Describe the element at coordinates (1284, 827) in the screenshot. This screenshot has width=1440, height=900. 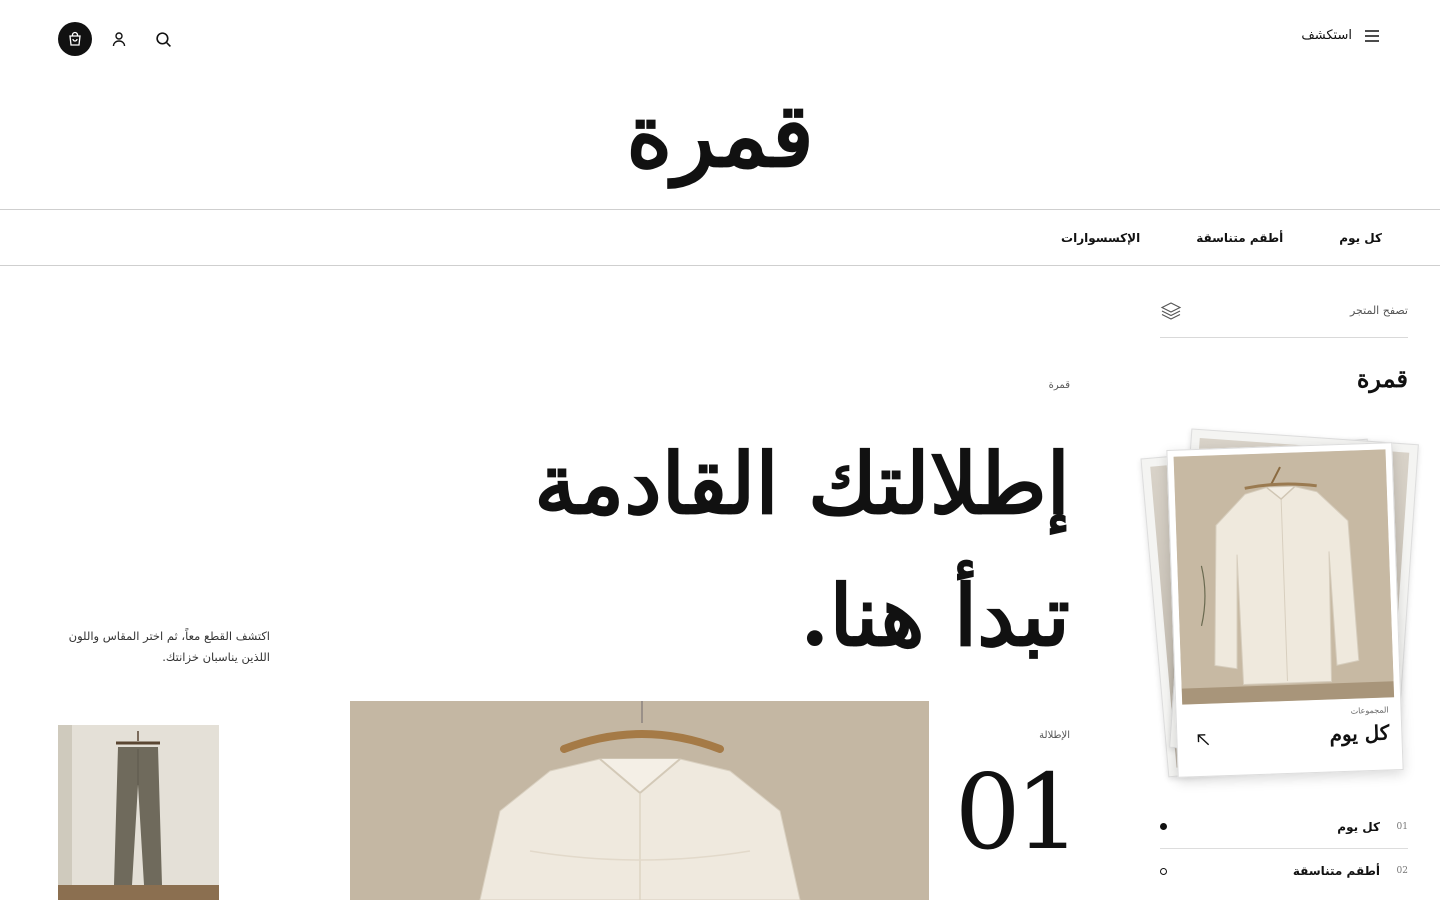
I see `collection-item-everyday: 01 كل يوم` at that location.